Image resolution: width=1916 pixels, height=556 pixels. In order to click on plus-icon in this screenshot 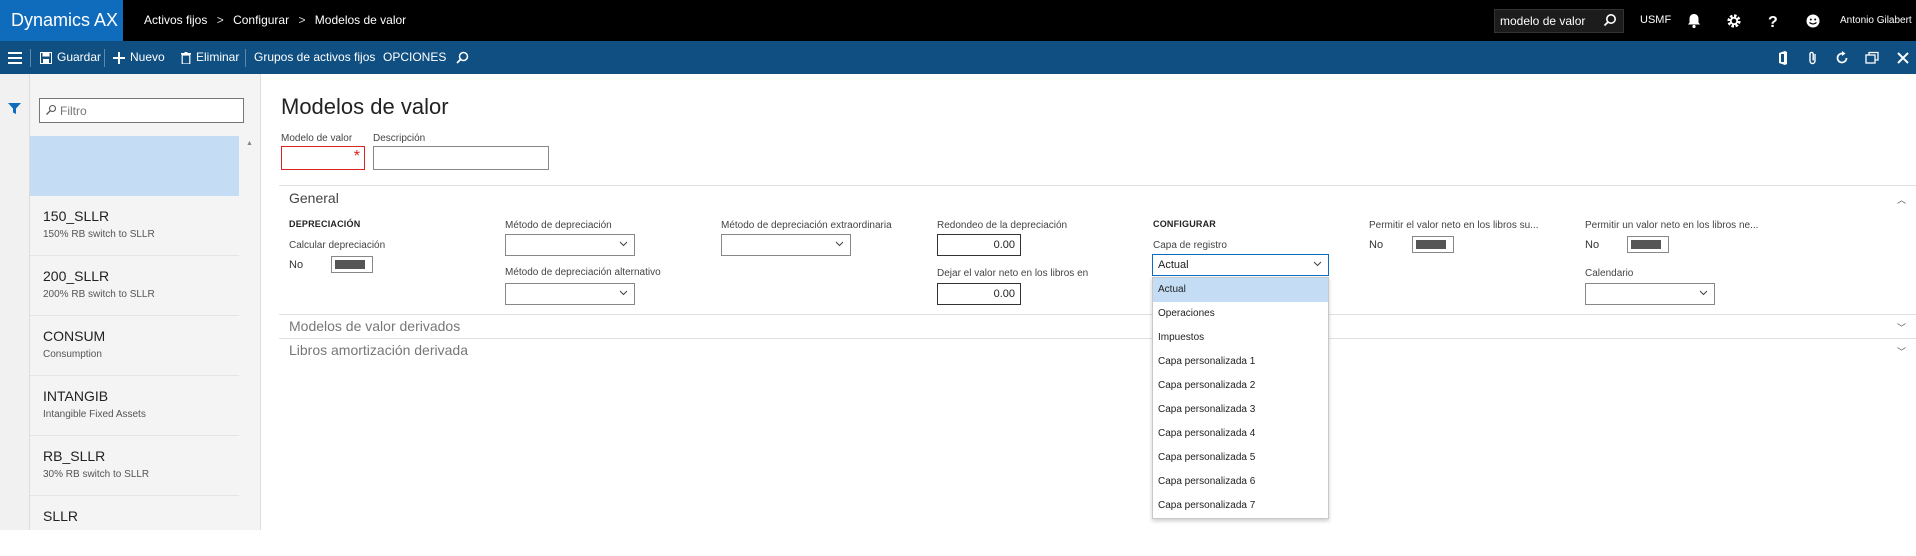, I will do `click(119, 57)`.